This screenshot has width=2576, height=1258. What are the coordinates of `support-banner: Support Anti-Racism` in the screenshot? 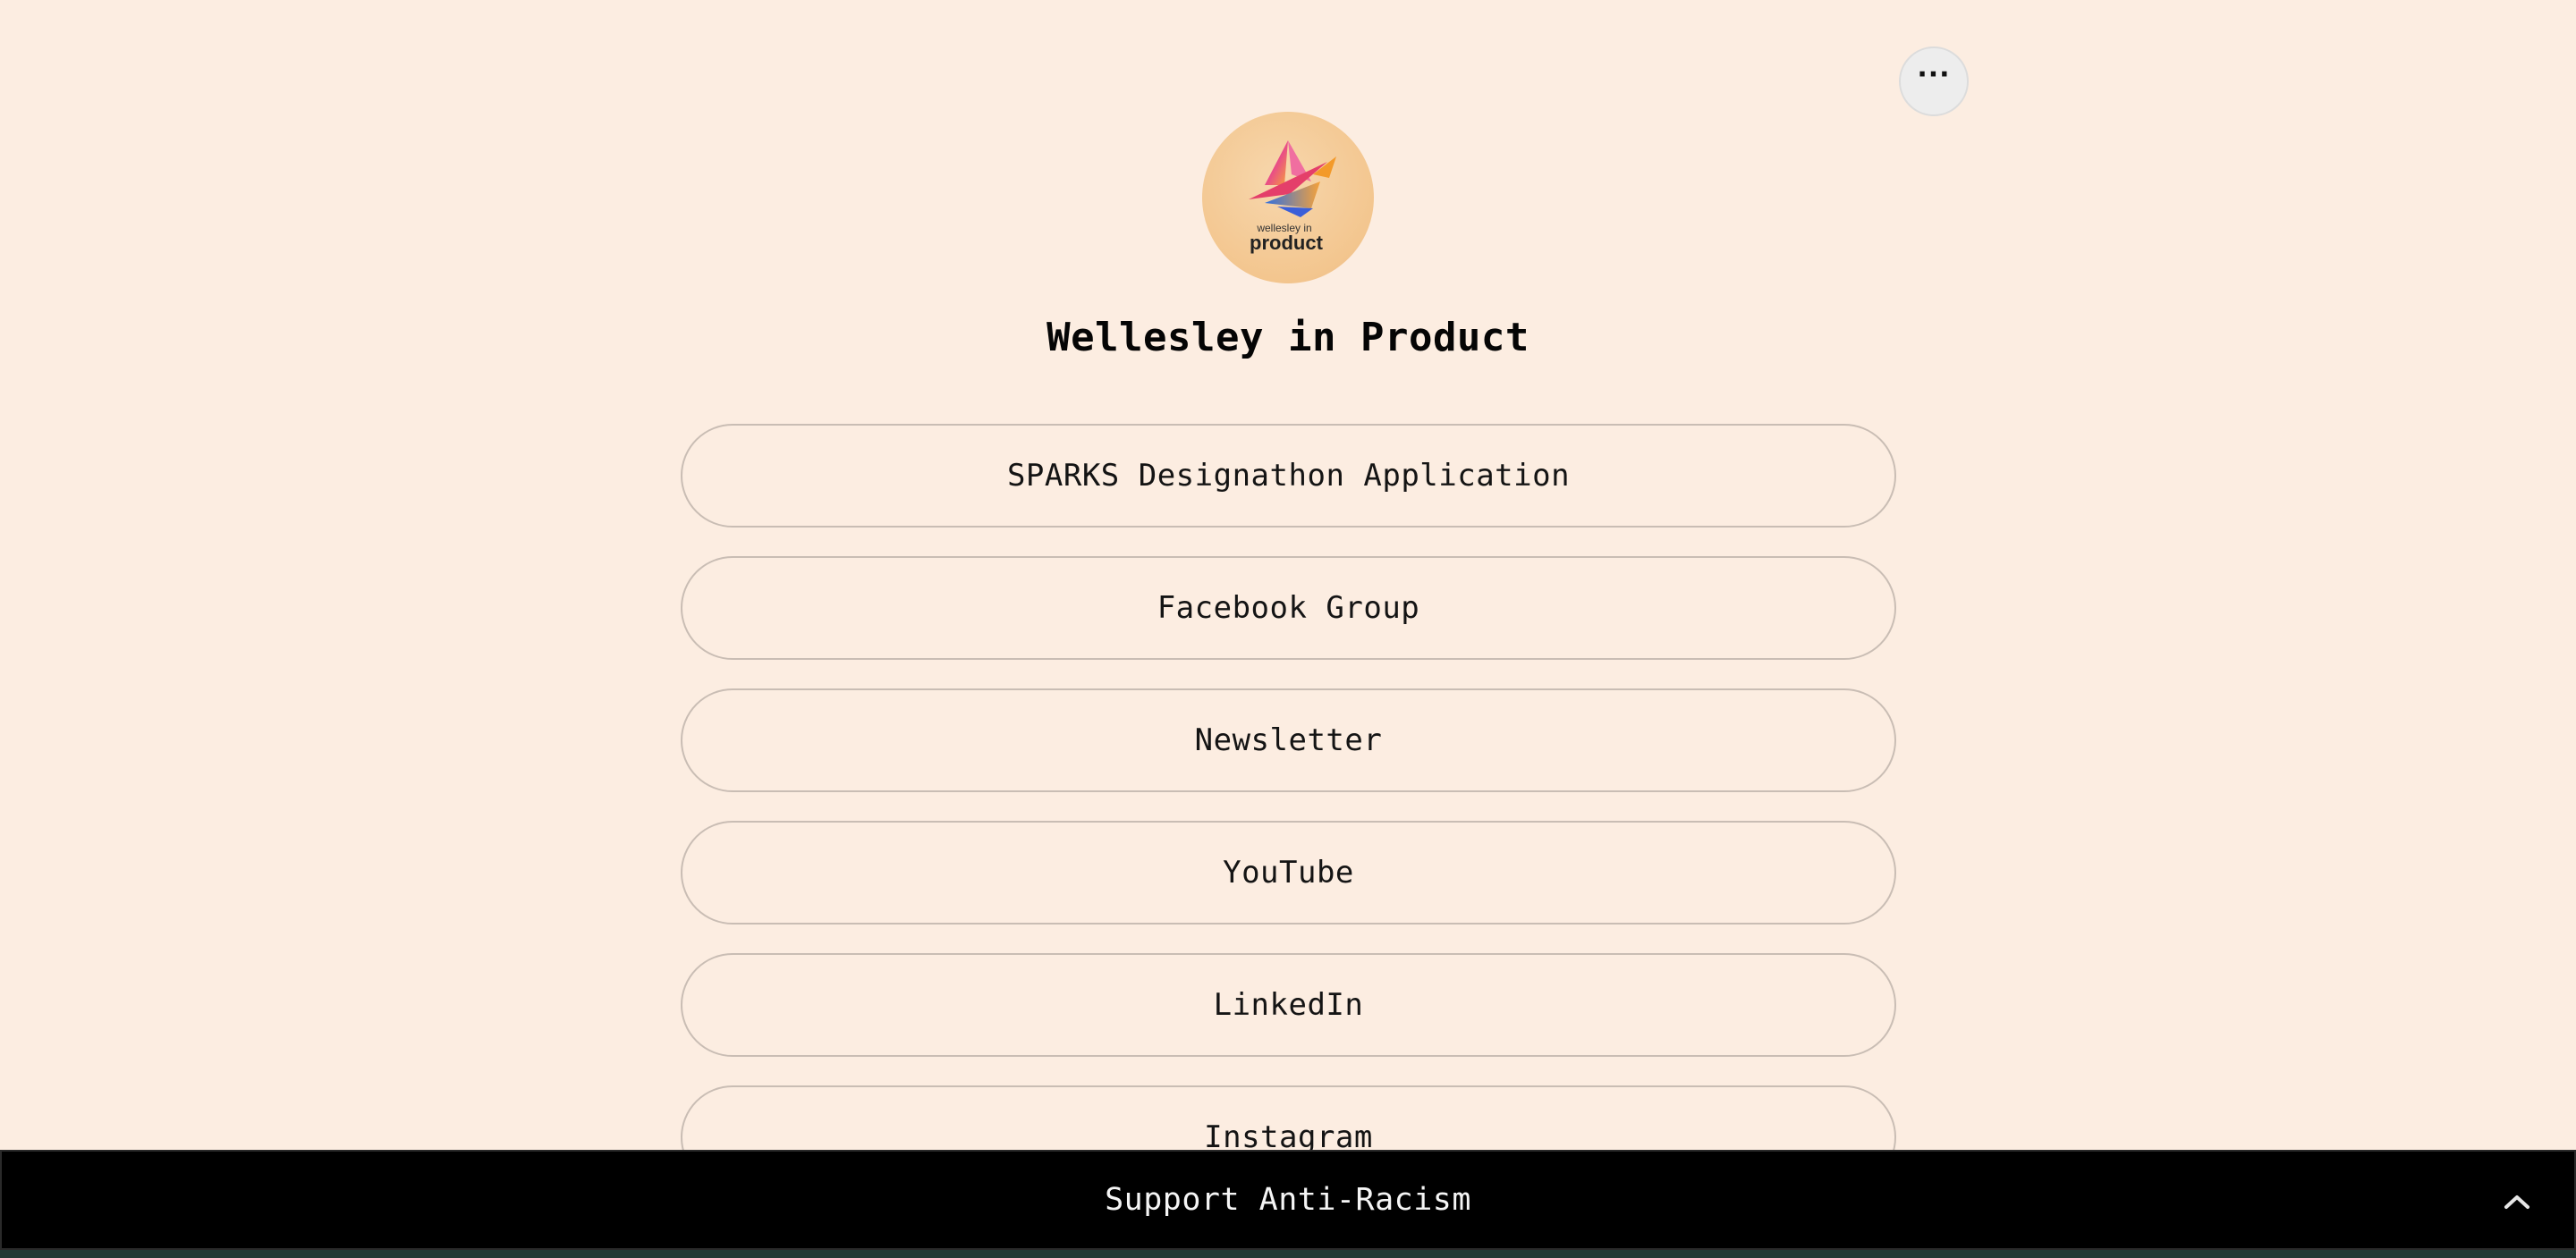 It's located at (1288, 1200).